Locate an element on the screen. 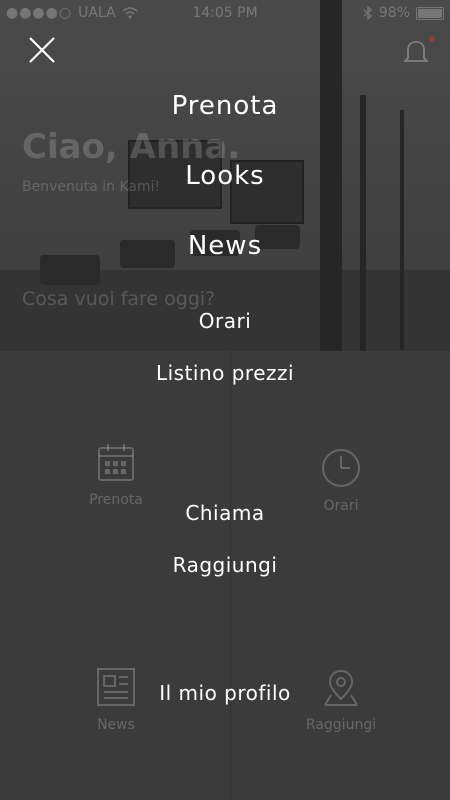 This screenshot has width=450, height=800. close-icon is located at coordinates (42, 50).